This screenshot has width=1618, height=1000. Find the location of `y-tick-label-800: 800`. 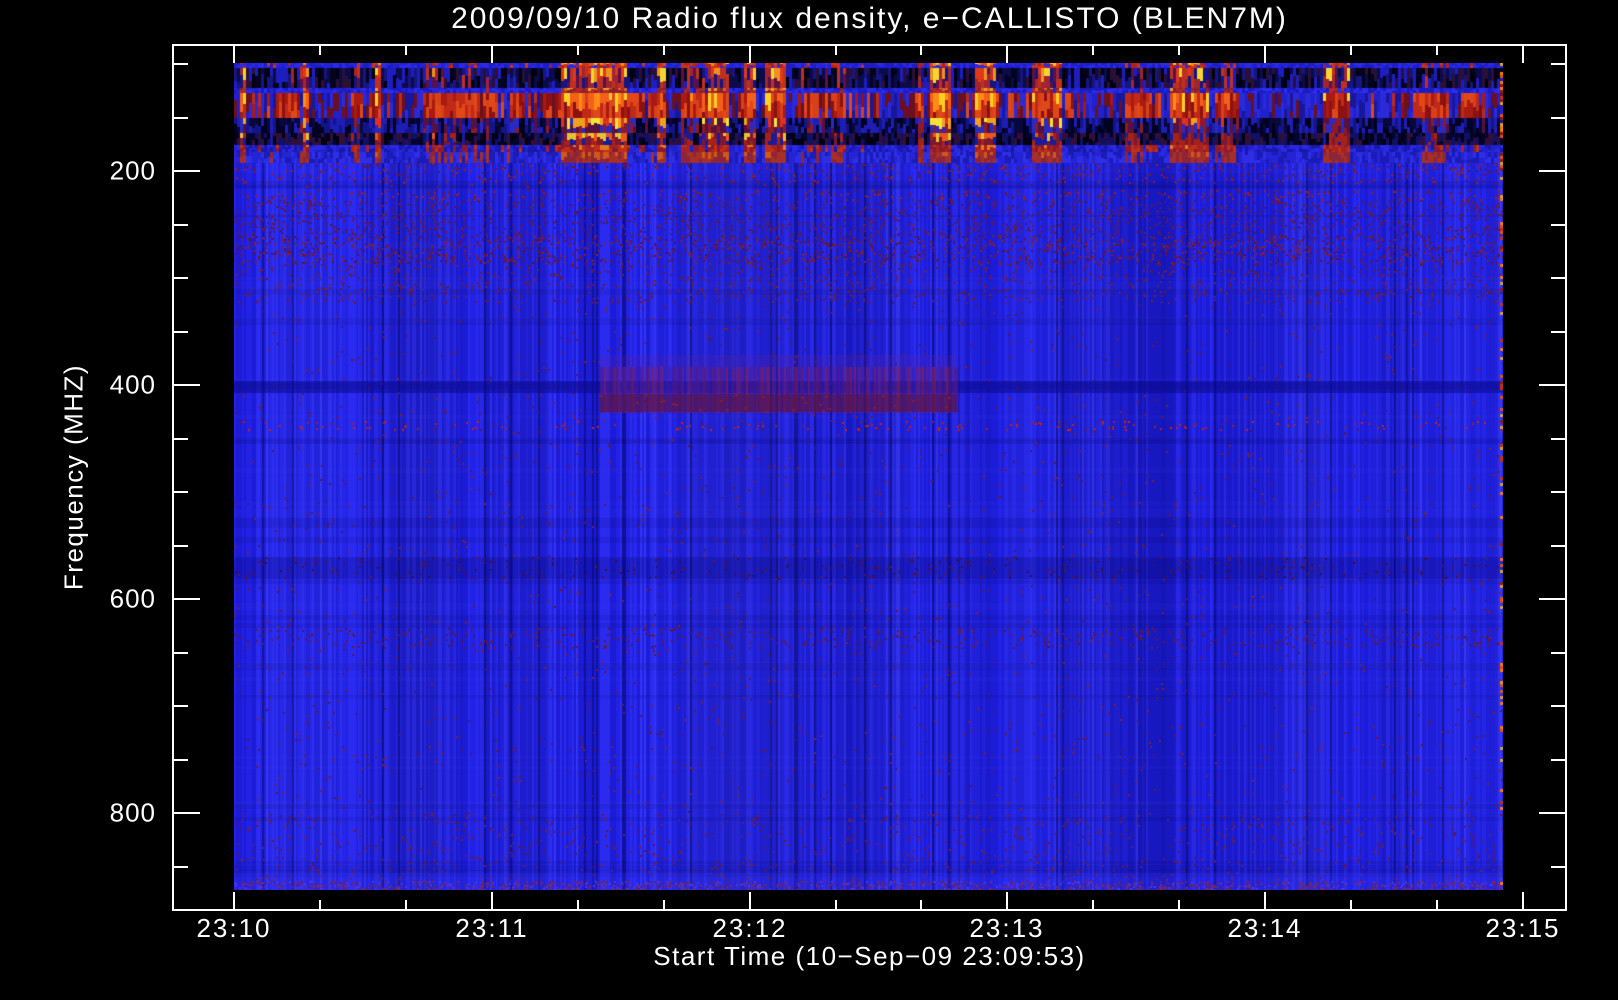

y-tick-label-800: 800 is located at coordinates (132, 812).